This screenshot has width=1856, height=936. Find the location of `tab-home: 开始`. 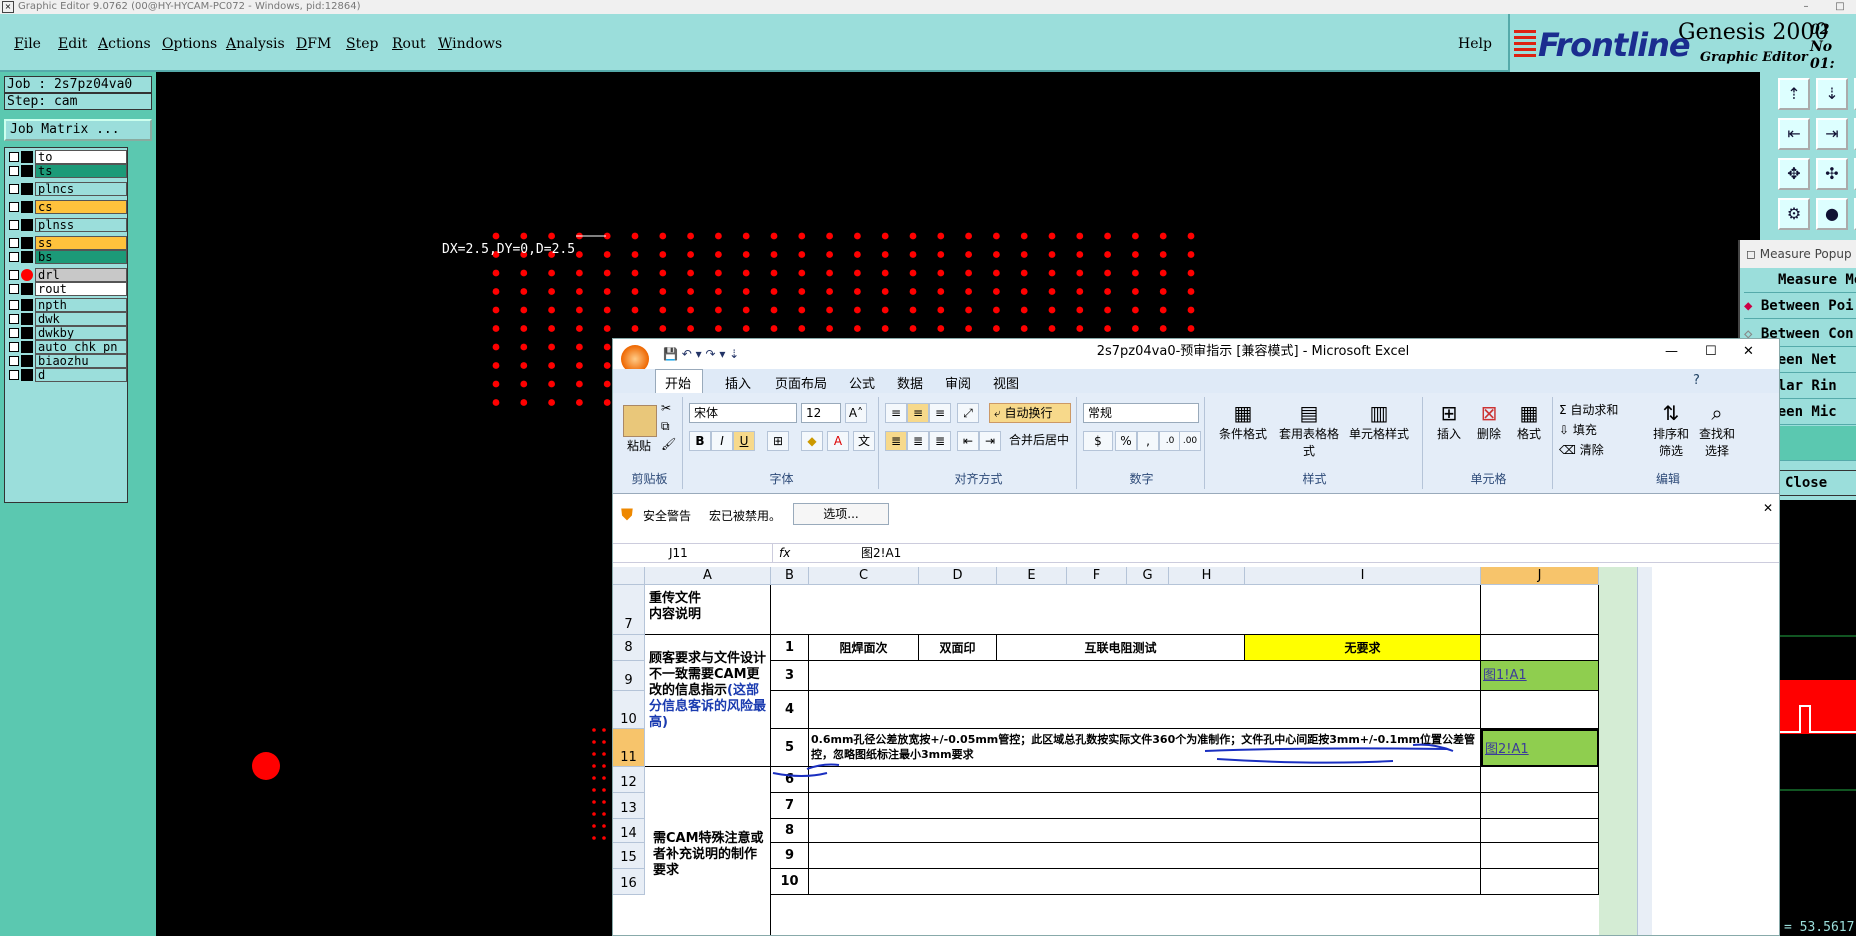

tab-home: 开始 is located at coordinates (678, 382).